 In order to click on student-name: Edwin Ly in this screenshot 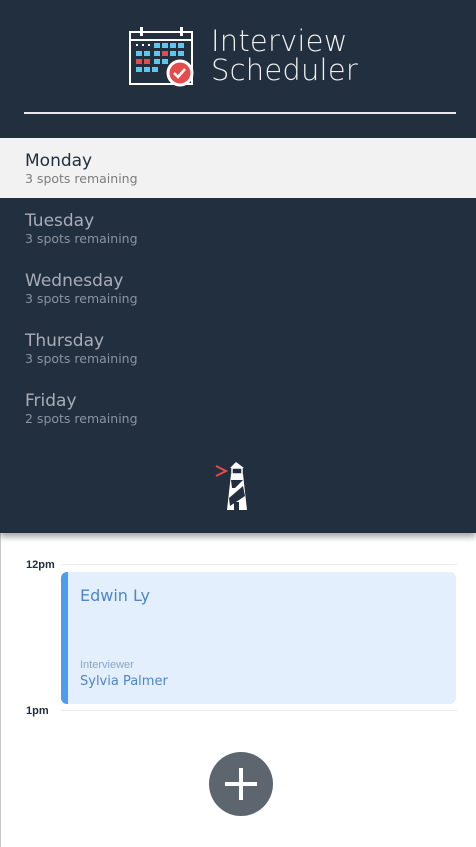, I will do `click(115, 595)`.